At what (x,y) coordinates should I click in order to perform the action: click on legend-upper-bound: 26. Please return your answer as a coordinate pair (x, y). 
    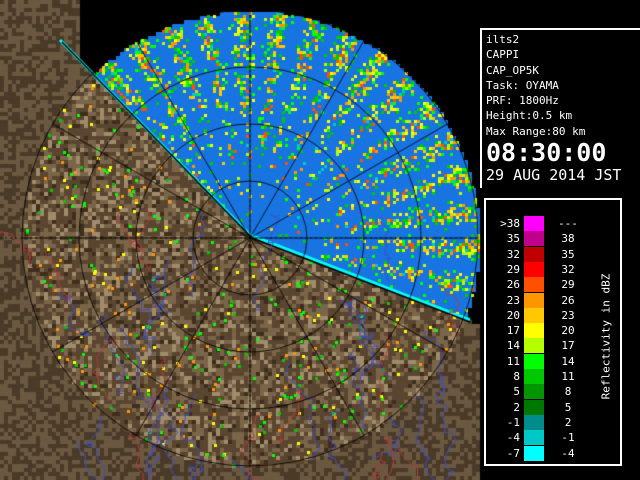
    Looking at the image, I should click on (568, 300).